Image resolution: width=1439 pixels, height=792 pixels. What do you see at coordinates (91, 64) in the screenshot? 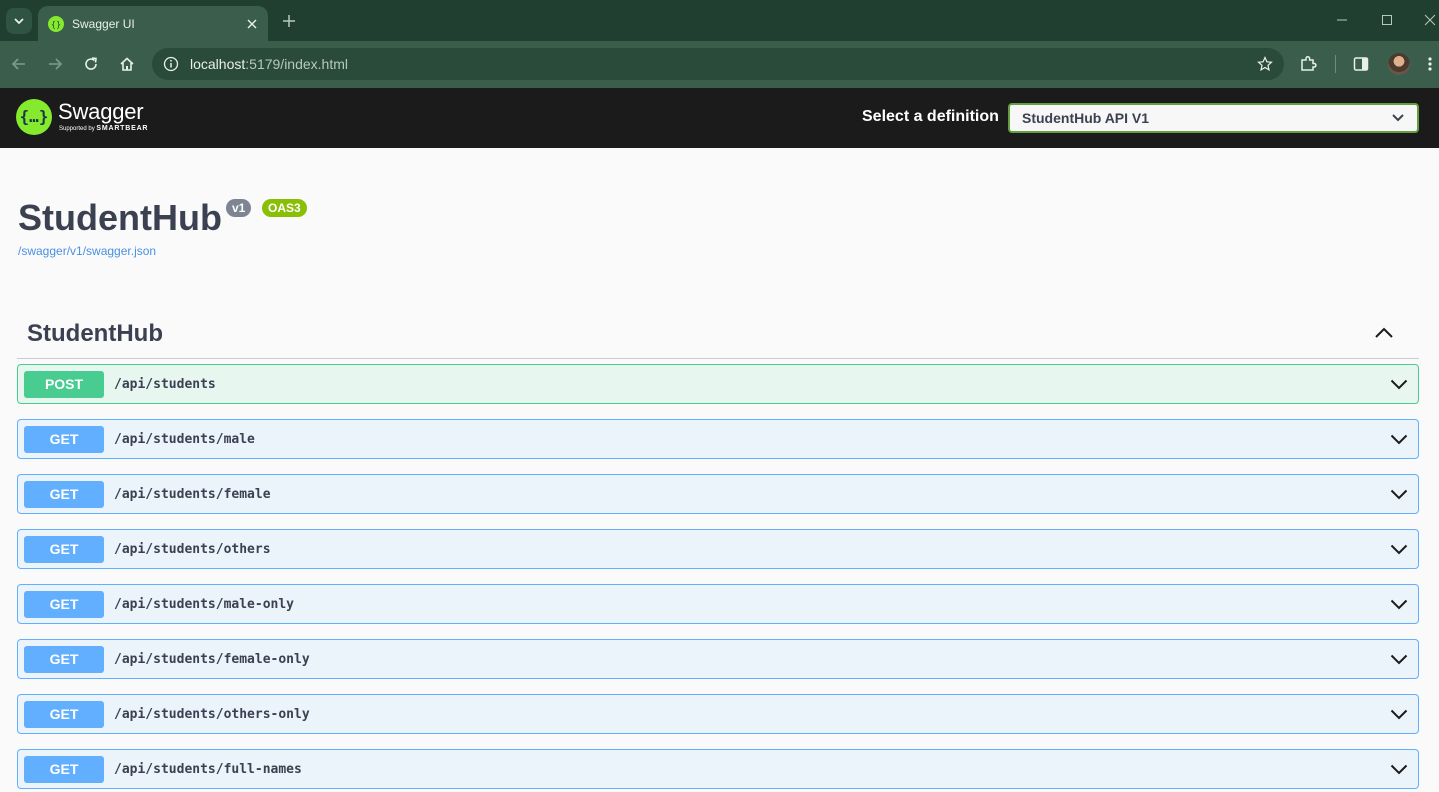
I see `reload-icon` at bounding box center [91, 64].